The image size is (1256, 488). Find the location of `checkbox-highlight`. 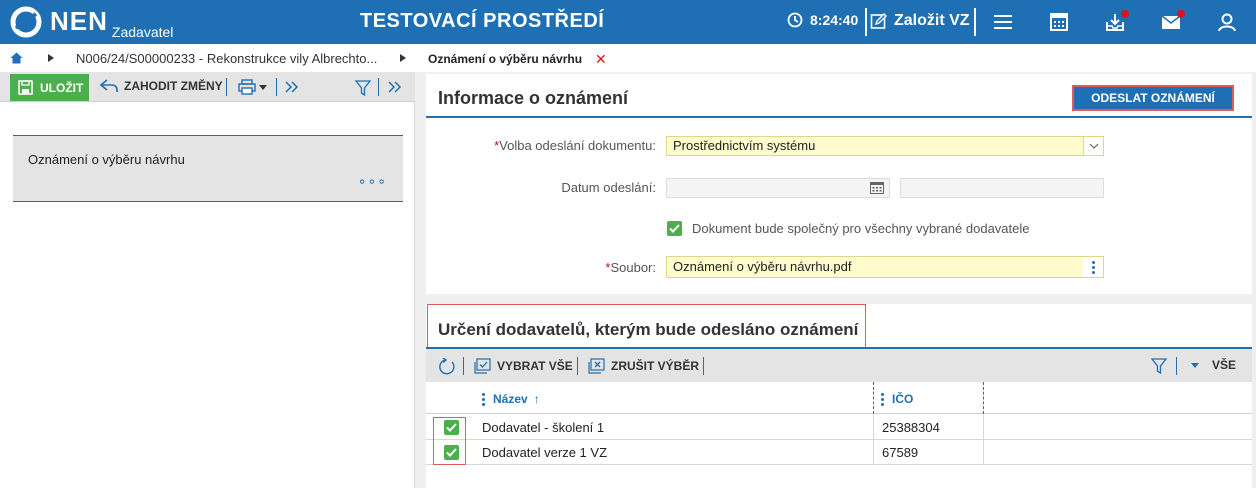

checkbox-highlight is located at coordinates (449, 441).